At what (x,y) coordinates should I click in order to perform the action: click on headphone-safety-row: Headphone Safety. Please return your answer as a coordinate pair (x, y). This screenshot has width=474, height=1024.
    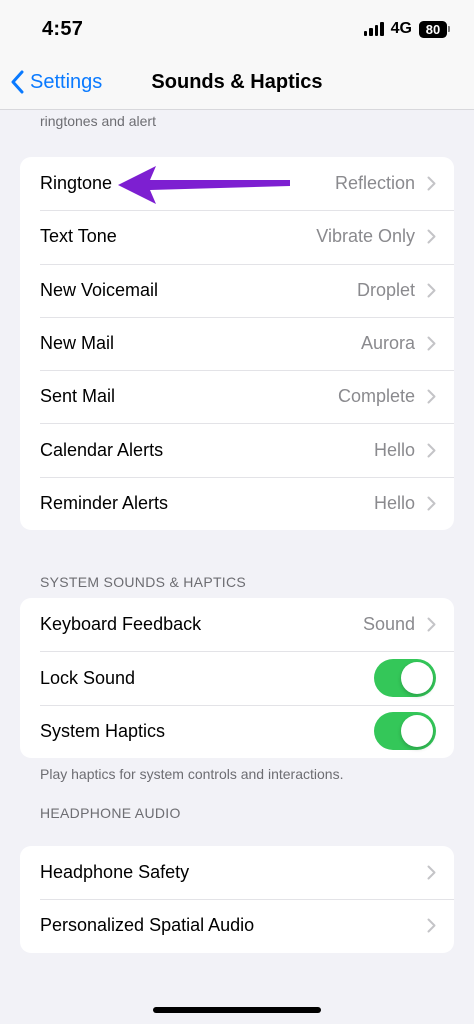
    Looking at the image, I should click on (237, 872).